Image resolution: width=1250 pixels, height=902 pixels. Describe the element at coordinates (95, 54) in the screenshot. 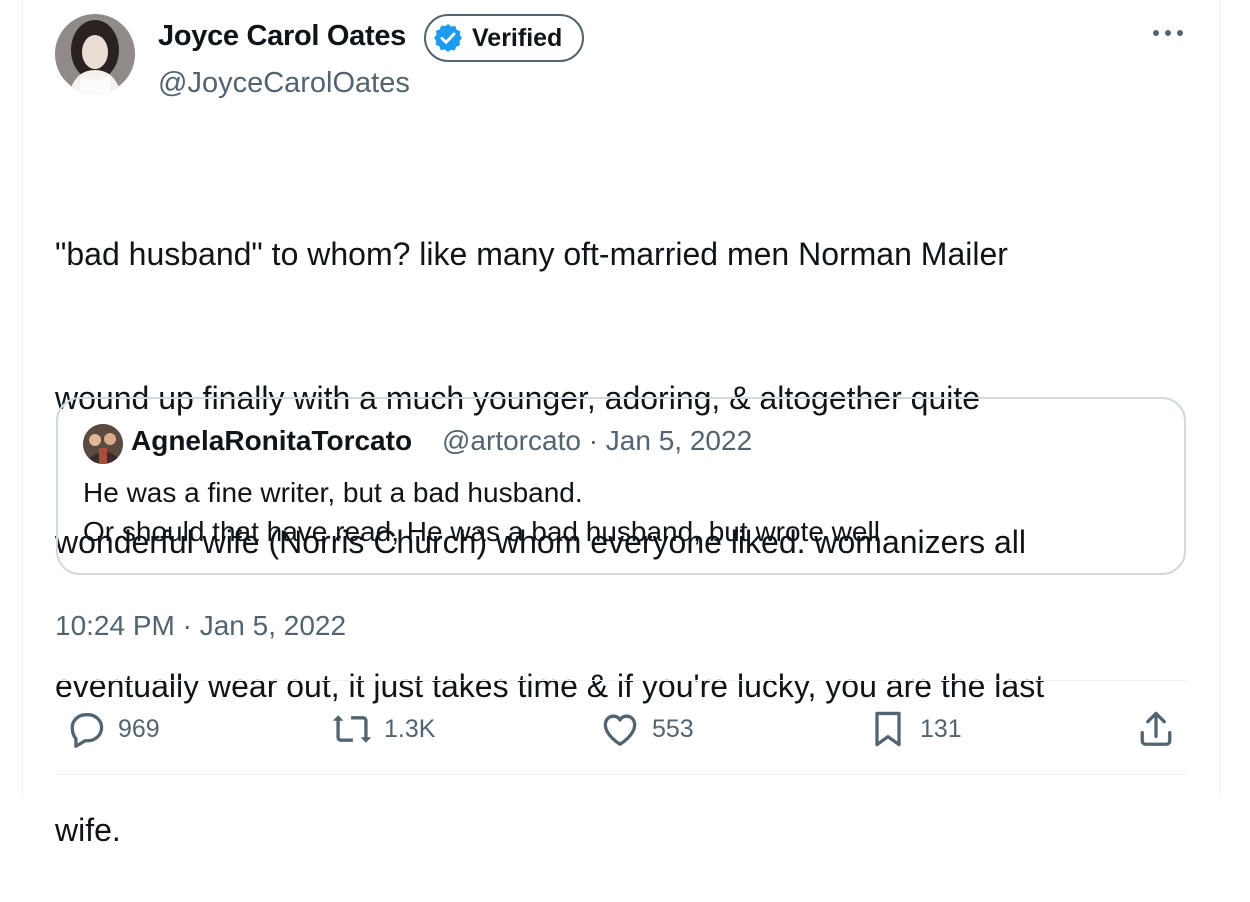

I see `author-avatar` at that location.